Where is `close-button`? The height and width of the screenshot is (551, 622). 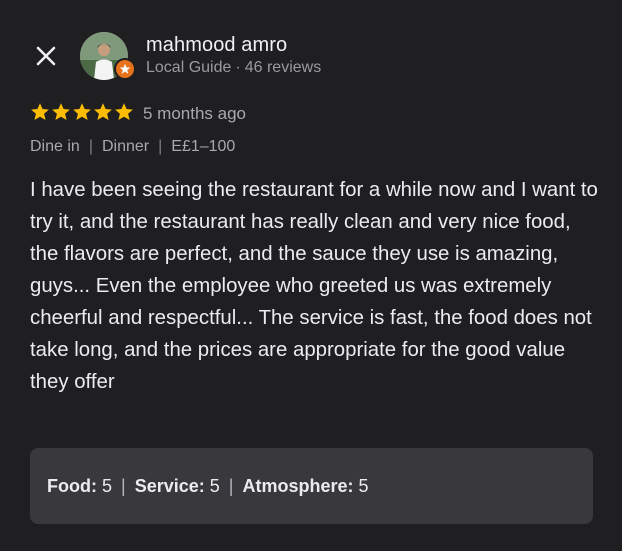
close-button is located at coordinates (46, 56).